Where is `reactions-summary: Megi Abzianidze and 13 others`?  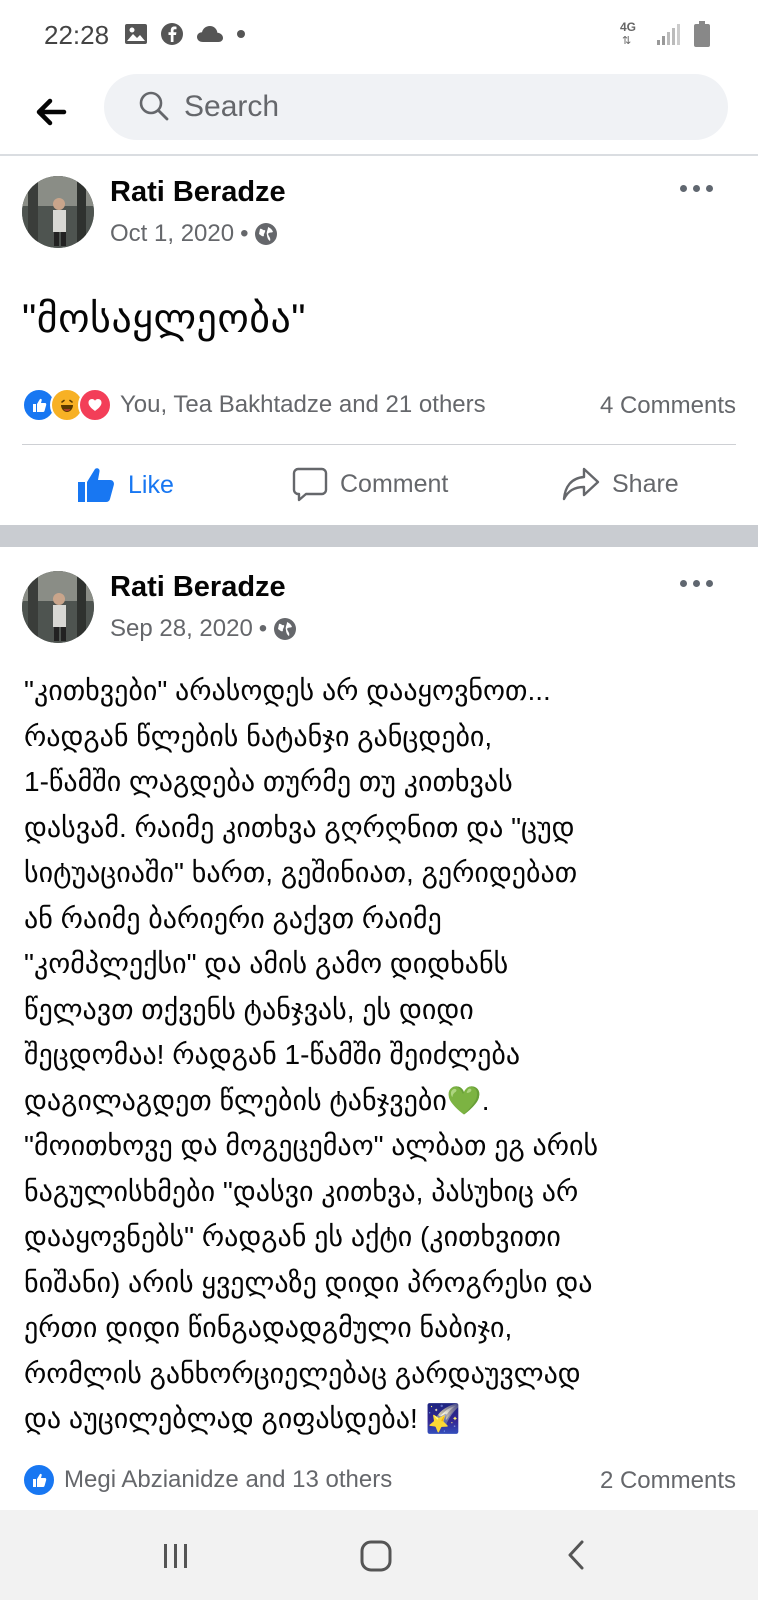 reactions-summary: Megi Abzianidze and 13 others is located at coordinates (207, 1480).